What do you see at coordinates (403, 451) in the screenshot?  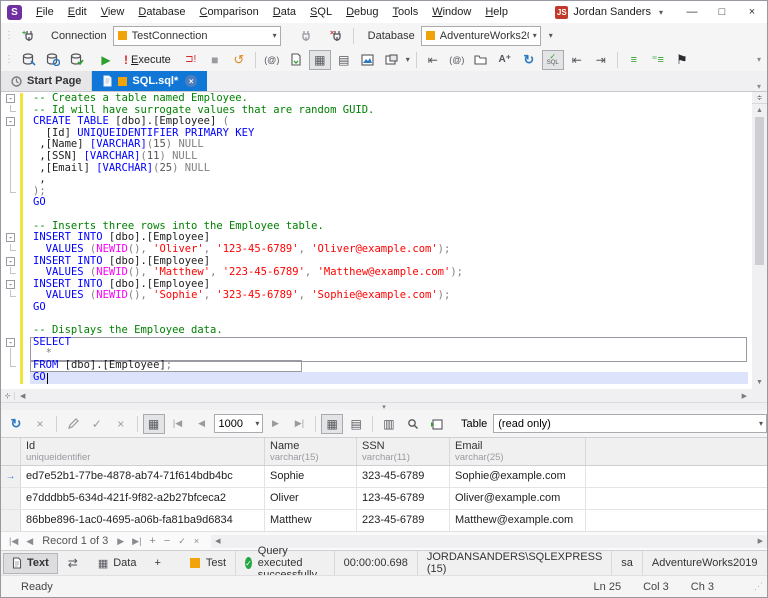 I see `column-header-ssn: SSN varchar(11)` at bounding box center [403, 451].